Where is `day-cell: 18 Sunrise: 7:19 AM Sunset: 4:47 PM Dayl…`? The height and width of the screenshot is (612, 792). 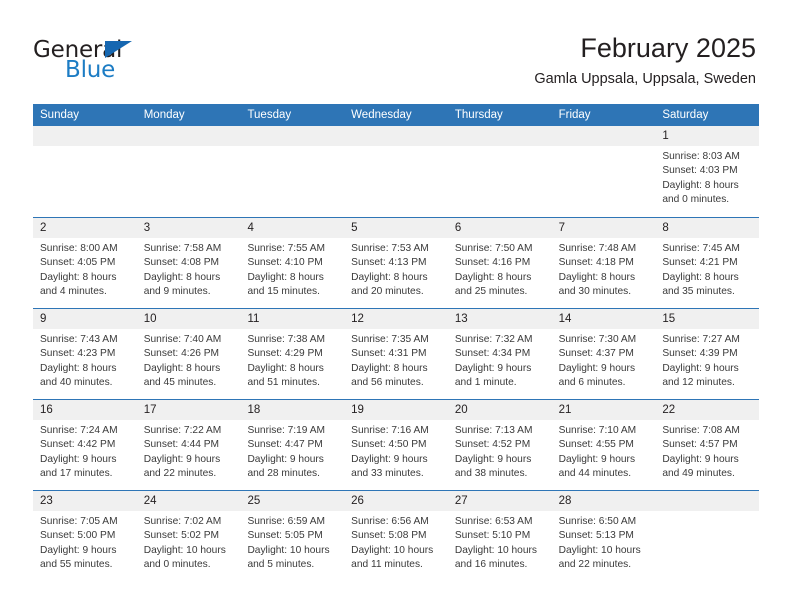
day-cell: 18 Sunrise: 7:19 AM Sunset: 4:47 PM Dayl… is located at coordinates (292, 445).